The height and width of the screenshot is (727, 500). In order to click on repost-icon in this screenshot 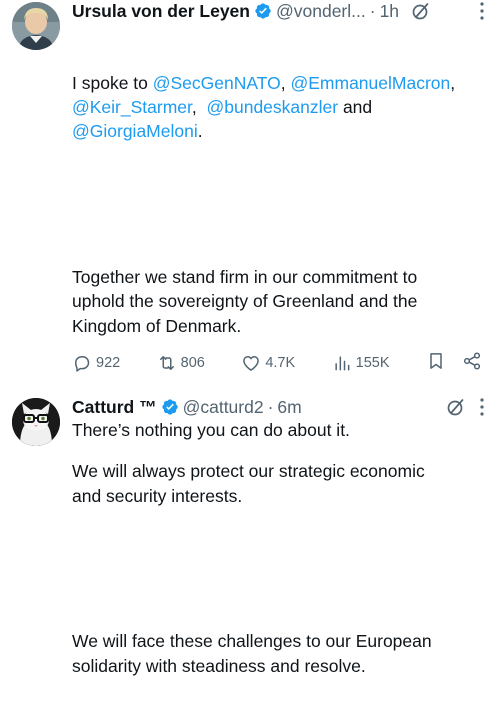, I will do `click(166, 363)`.